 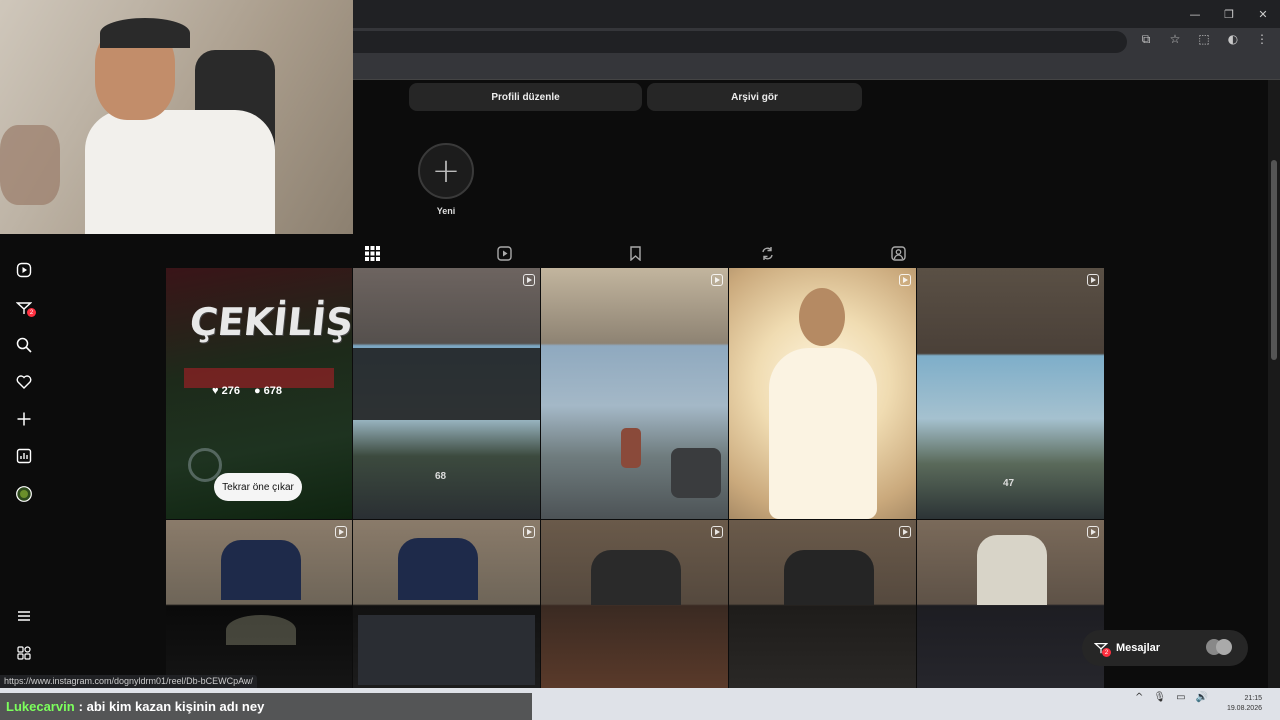 What do you see at coordinates (1180, 697) in the screenshot?
I see `network-icon: ▭` at bounding box center [1180, 697].